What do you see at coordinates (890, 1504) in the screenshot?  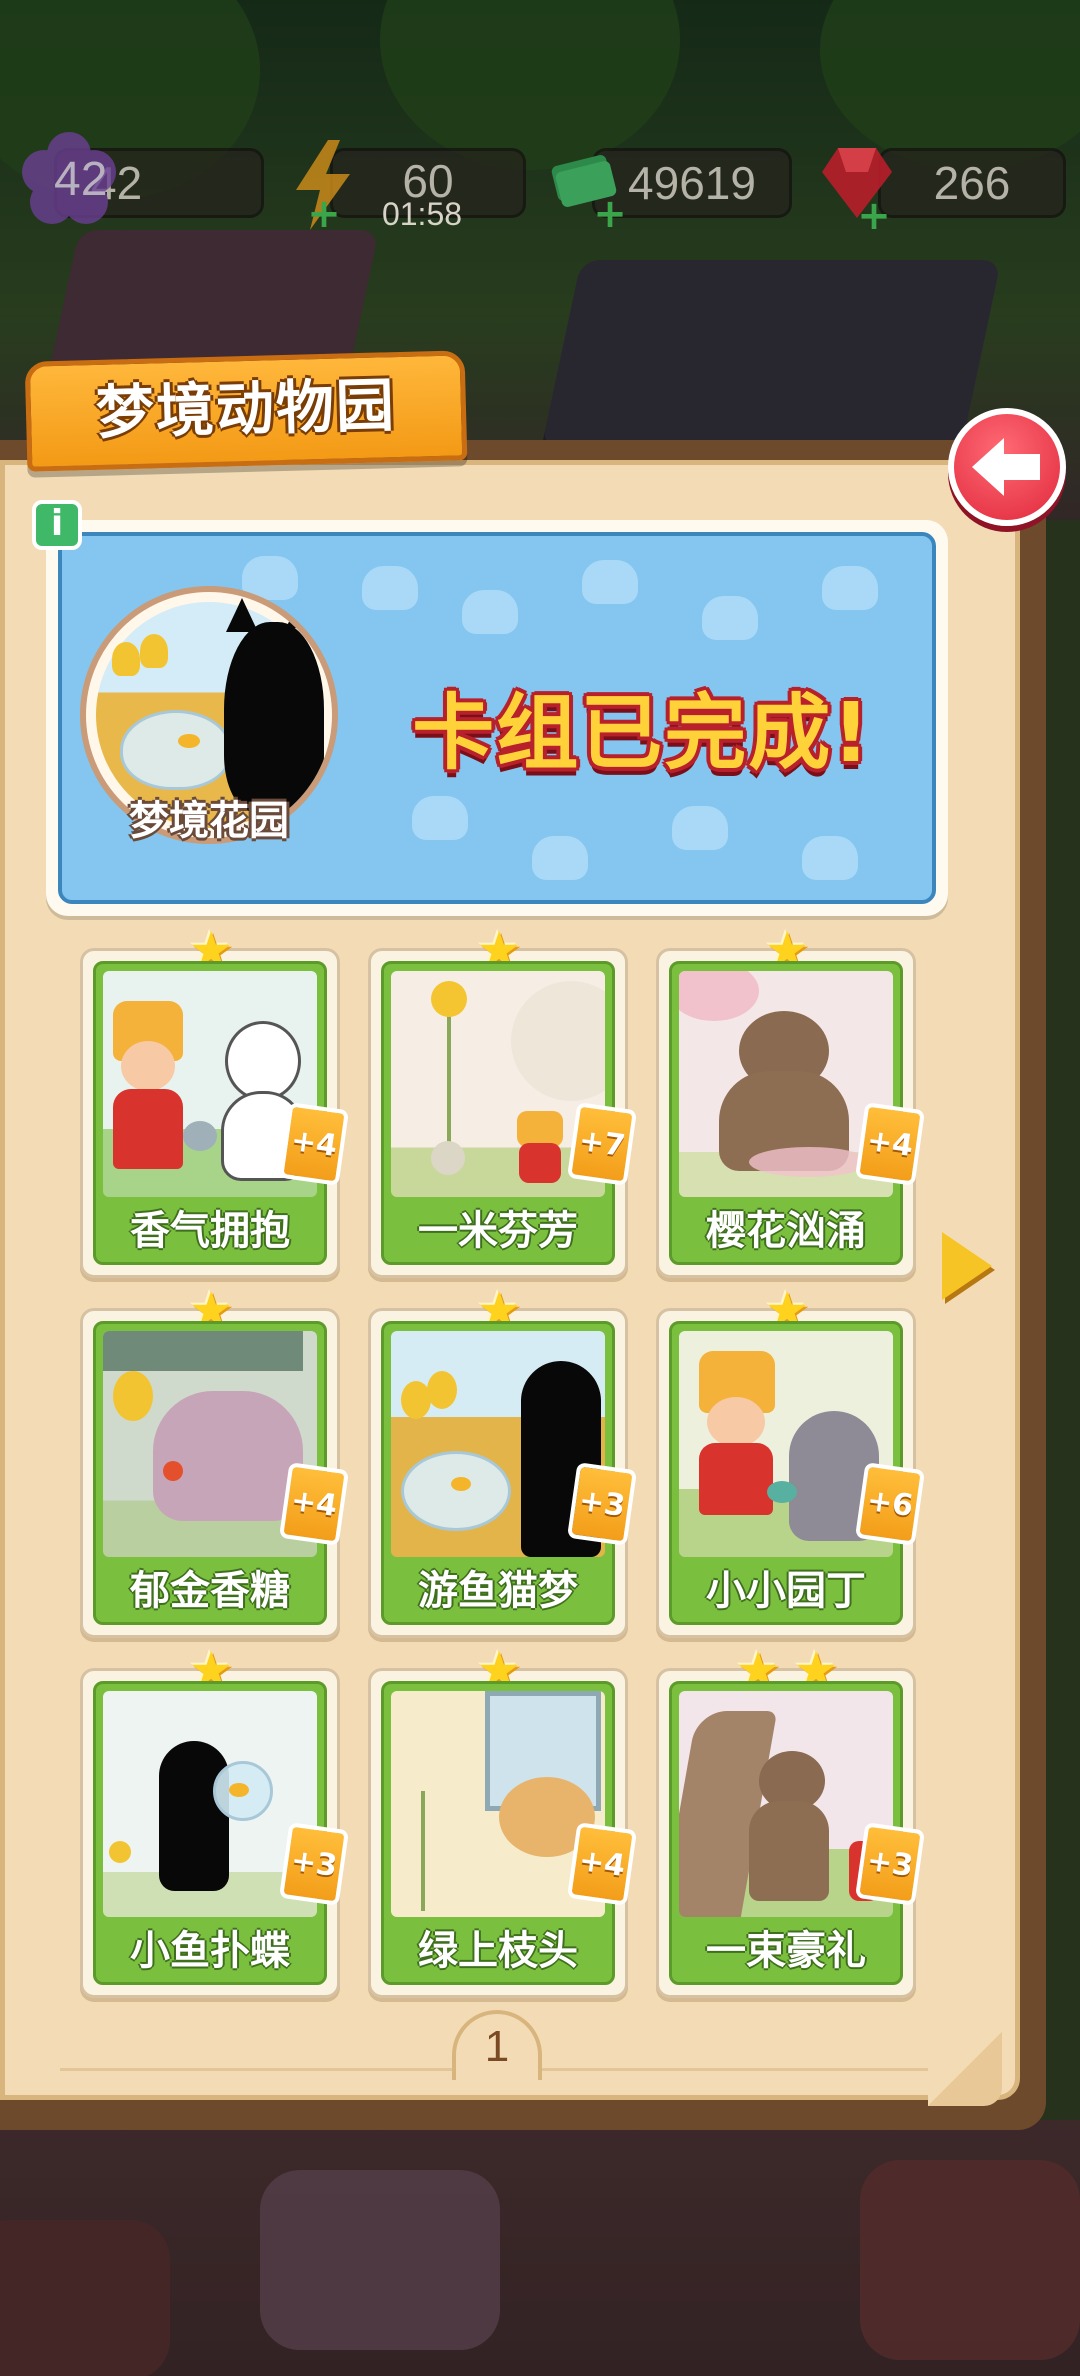 I see `card-duplicate-badge: +6` at bounding box center [890, 1504].